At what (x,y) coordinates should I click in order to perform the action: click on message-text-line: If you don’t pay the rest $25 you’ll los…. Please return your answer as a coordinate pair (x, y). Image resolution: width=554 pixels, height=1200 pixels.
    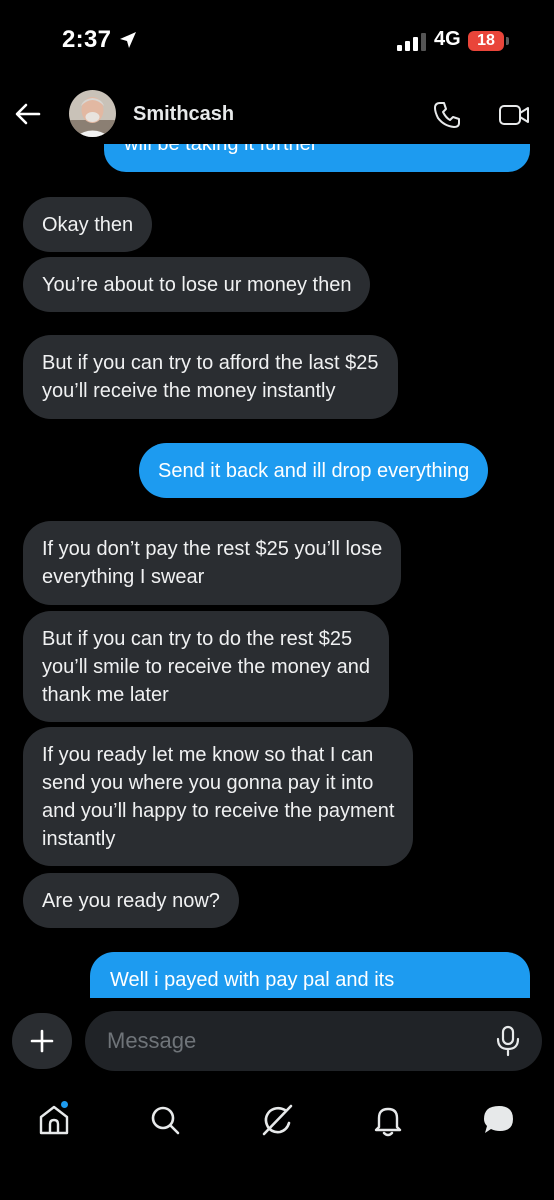
    Looking at the image, I should click on (212, 549).